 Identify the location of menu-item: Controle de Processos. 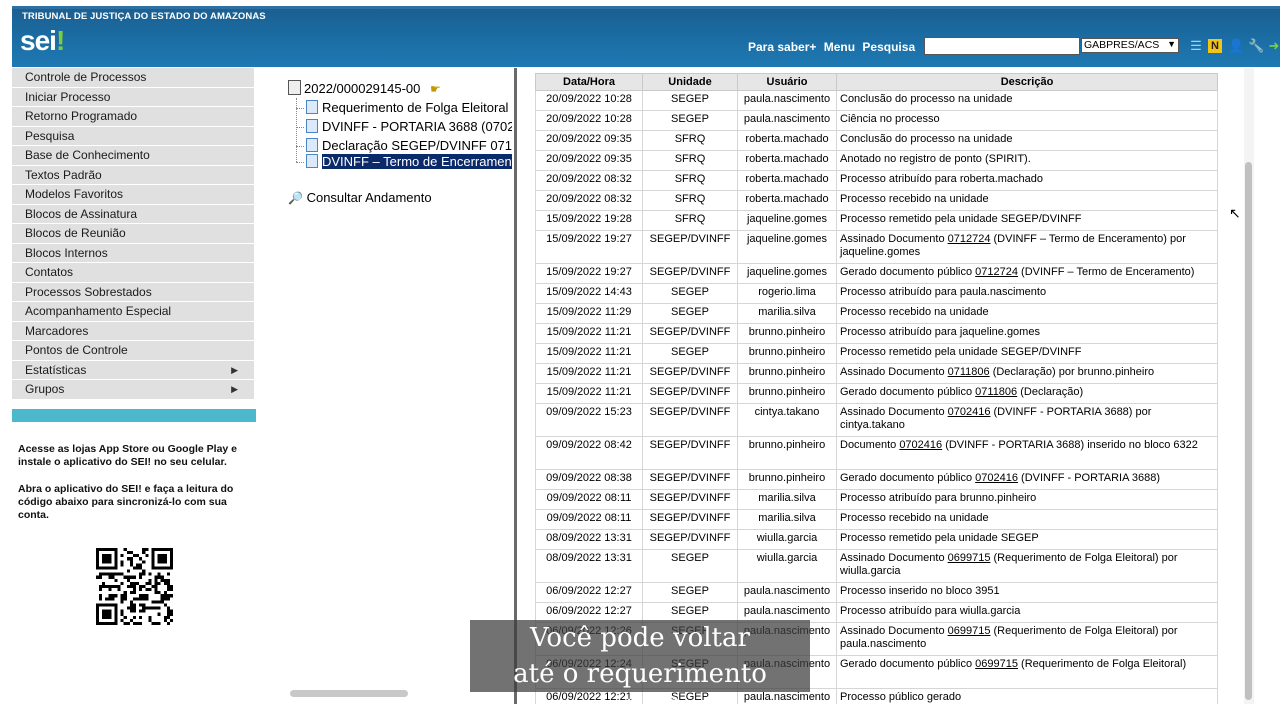
(133, 78).